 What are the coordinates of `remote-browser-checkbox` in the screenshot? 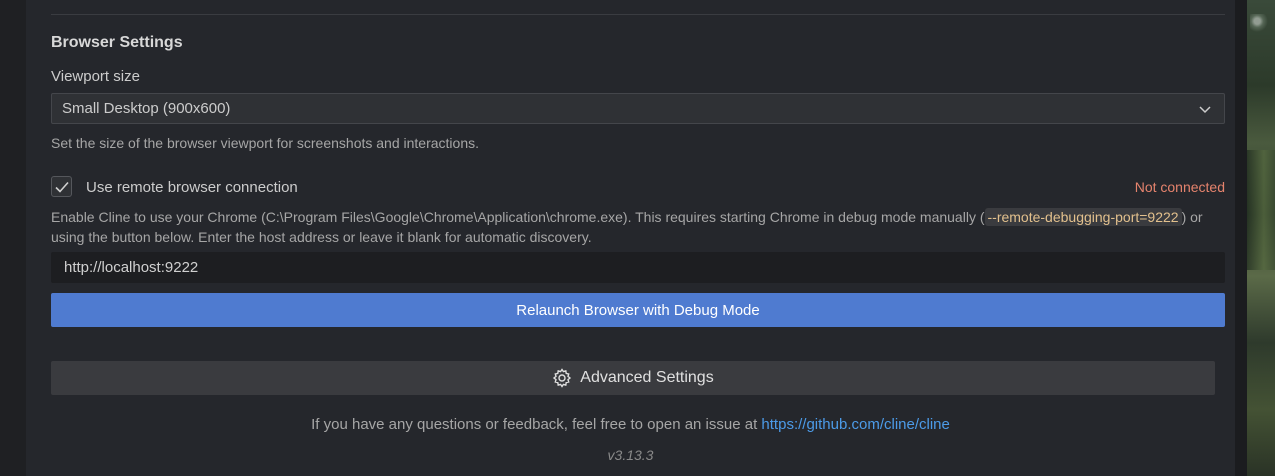 It's located at (61, 186).